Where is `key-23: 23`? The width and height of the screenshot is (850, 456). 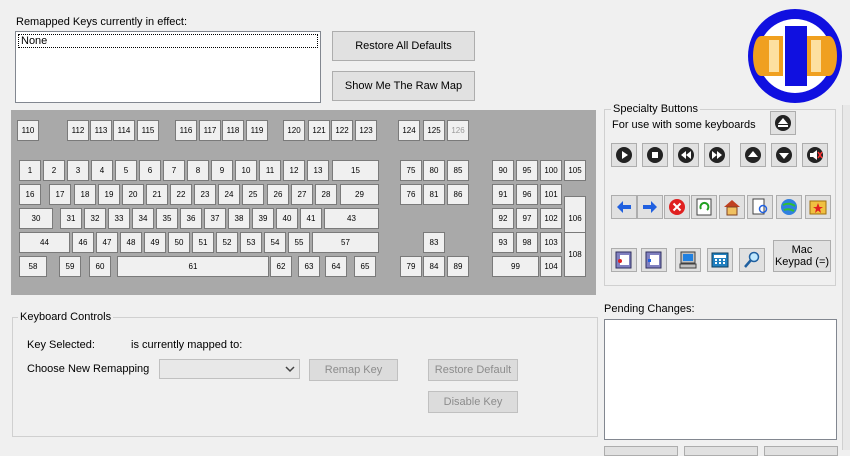
key-23: 23 is located at coordinates (205, 194).